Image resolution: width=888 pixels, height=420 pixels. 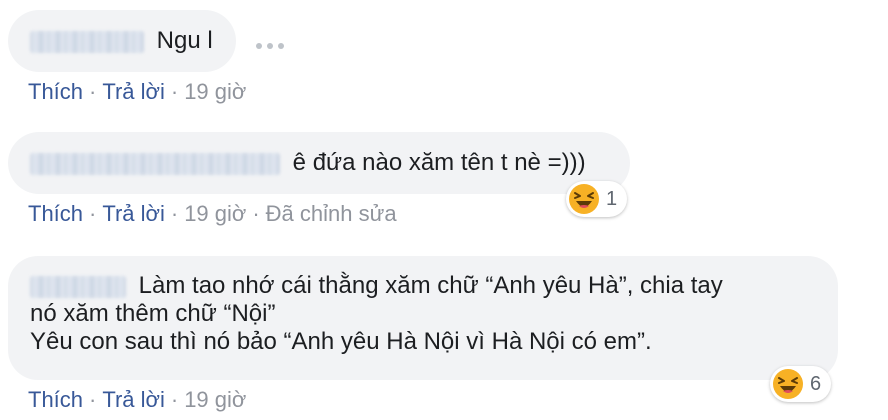 What do you see at coordinates (331, 213) in the screenshot?
I see `edited-label: Đã chỉnh sửa` at bounding box center [331, 213].